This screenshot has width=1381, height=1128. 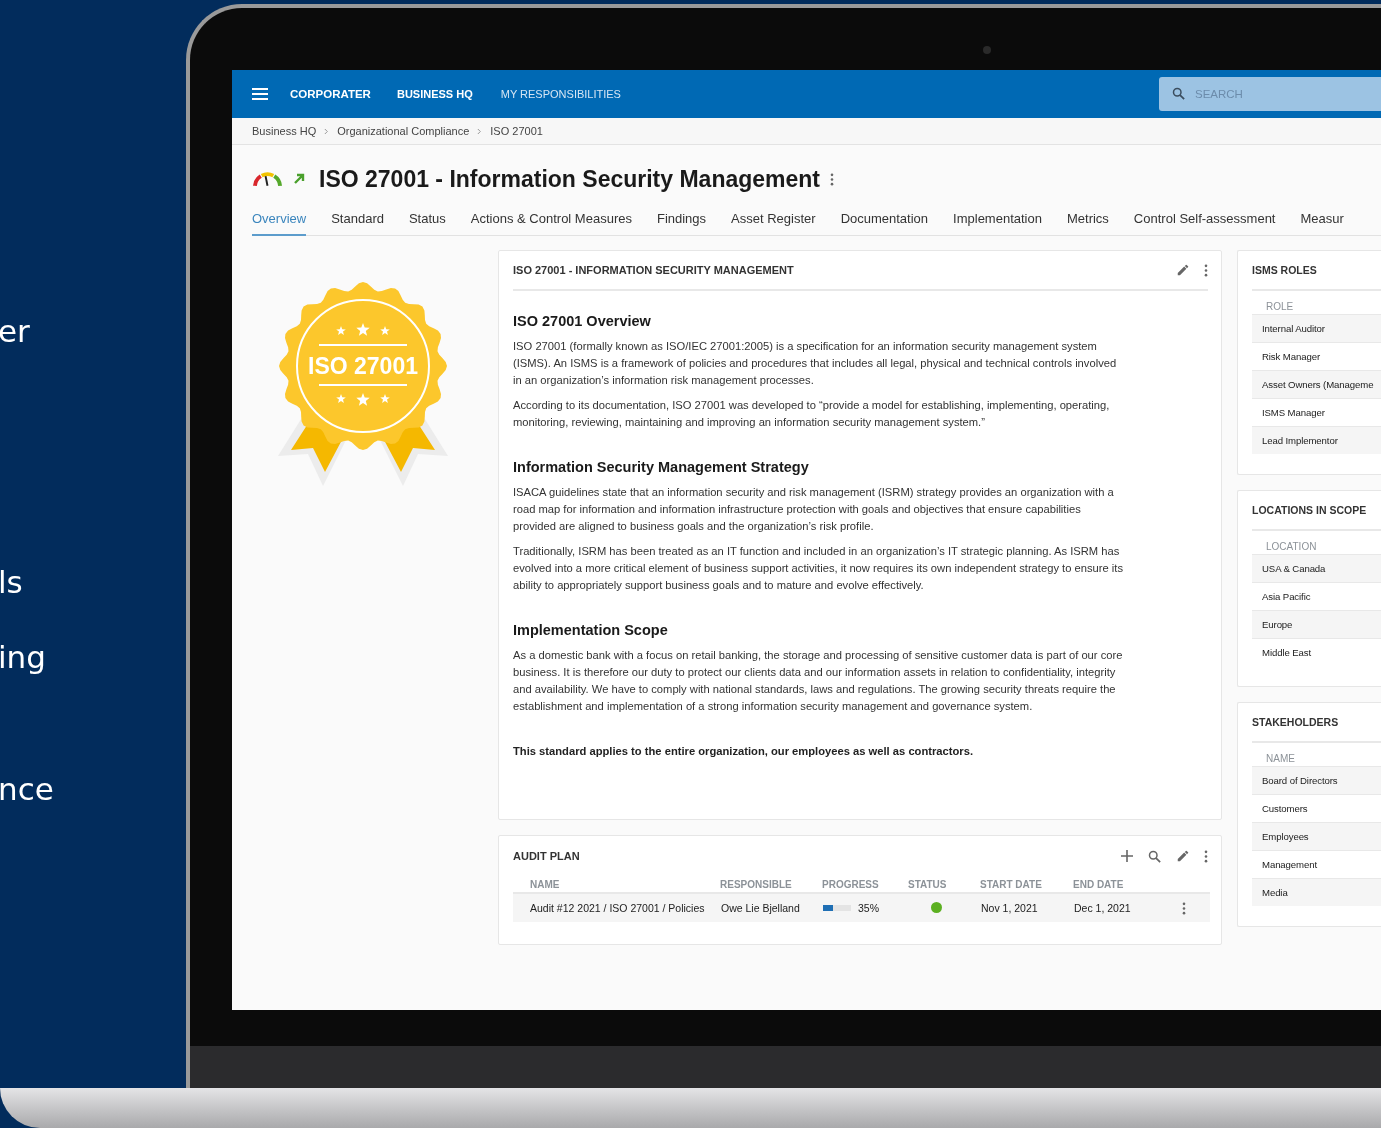 What do you see at coordinates (27, 789) in the screenshot?
I see `marketing-text: nce` at bounding box center [27, 789].